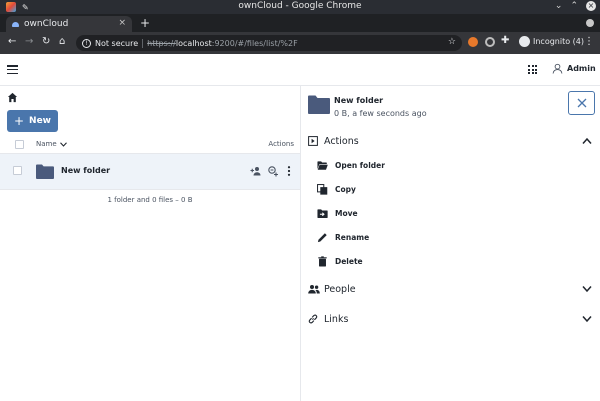  I want to click on os-title-bar: ✎ ownCloud - Google Chrome ⌄ ⌃ ×, so click(300, 7).